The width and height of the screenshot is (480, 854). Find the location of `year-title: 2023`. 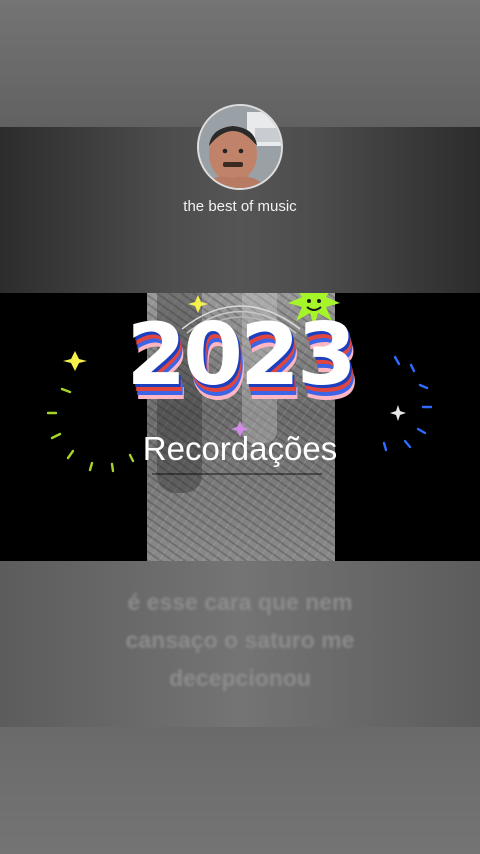

year-title: 2023 is located at coordinates (241, 355).